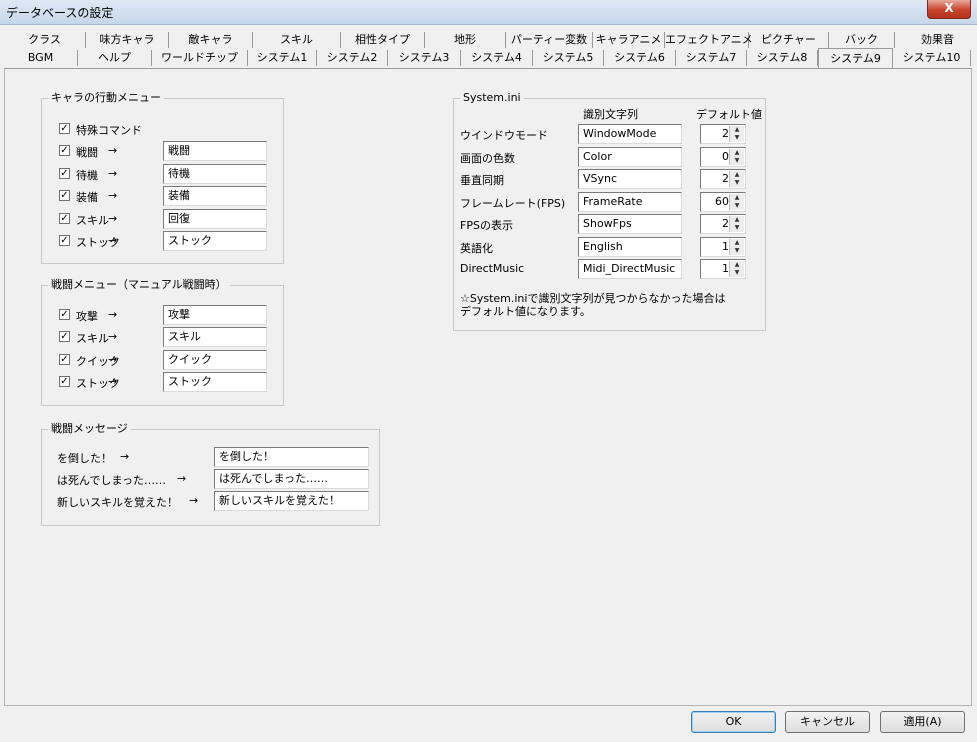  I want to click on battle_menu-input-2: クイック, so click(215, 359).